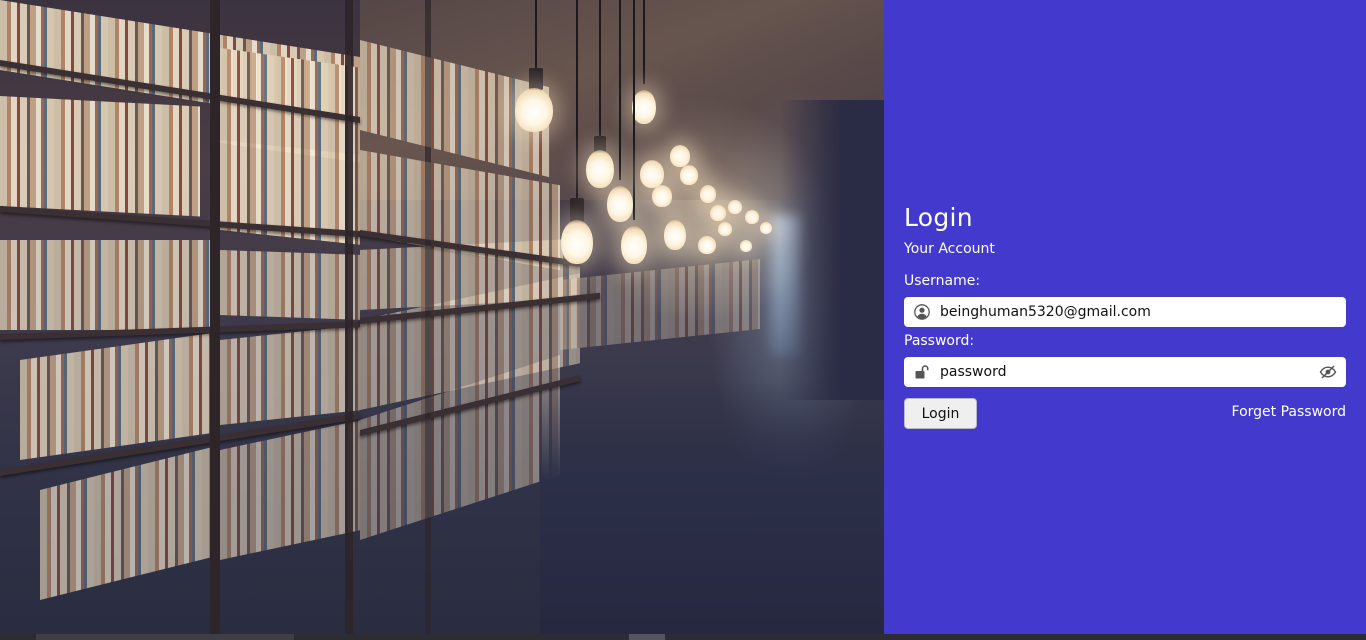 The width and height of the screenshot is (1366, 640). I want to click on username-field, so click(1125, 312).